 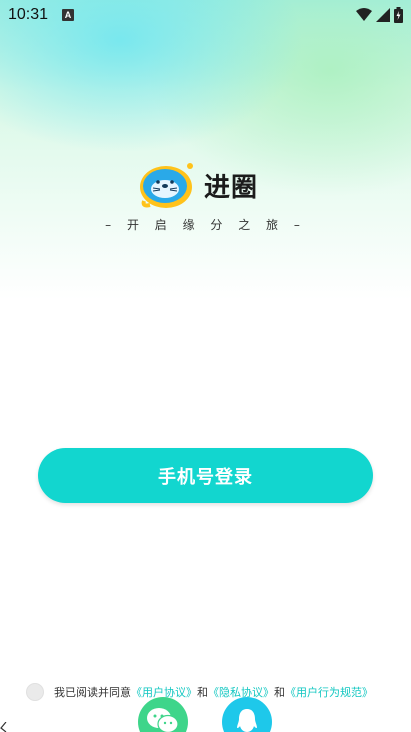 I want to click on behavior-rules-link: 《用户行为规范》, so click(x=329, y=692).